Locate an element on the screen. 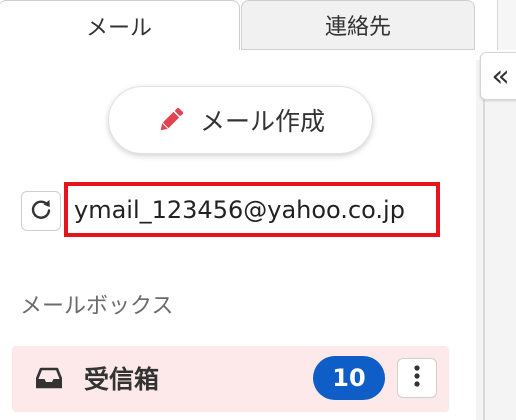  account-email: ymail_123456@yahoo.co.jp is located at coordinates (252, 209).